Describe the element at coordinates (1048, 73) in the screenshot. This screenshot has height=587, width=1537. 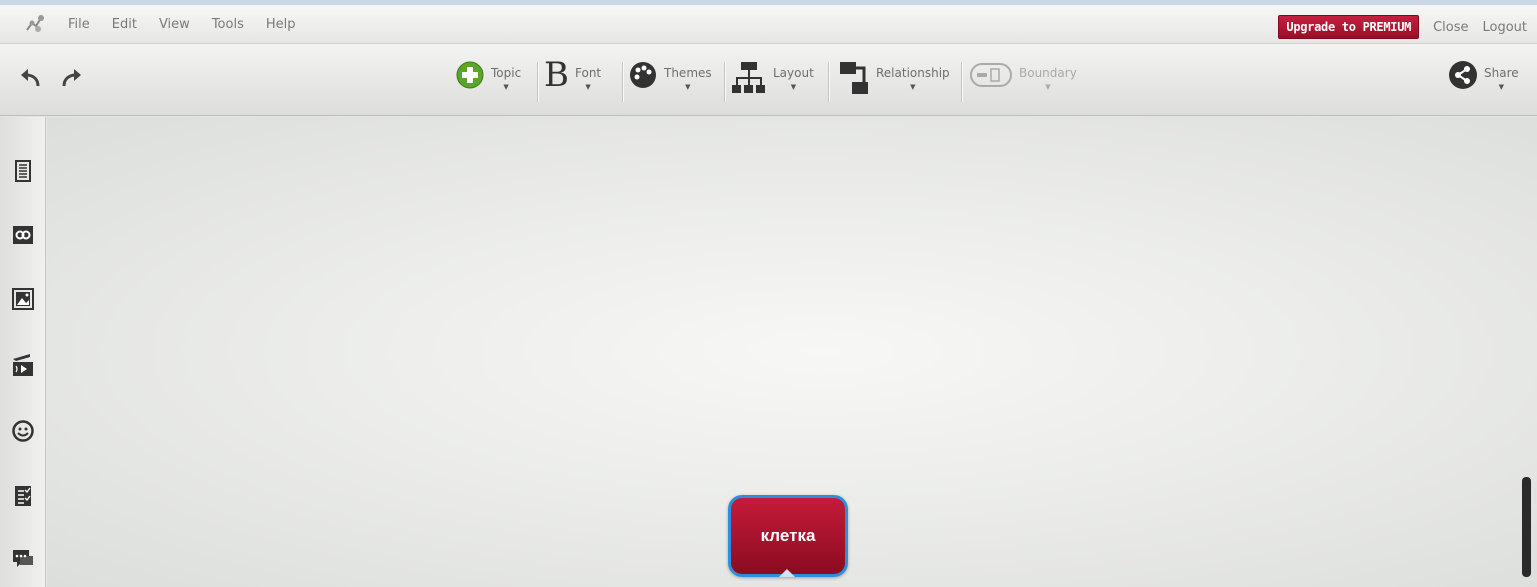
I see `boundary-label: Boundary` at that location.